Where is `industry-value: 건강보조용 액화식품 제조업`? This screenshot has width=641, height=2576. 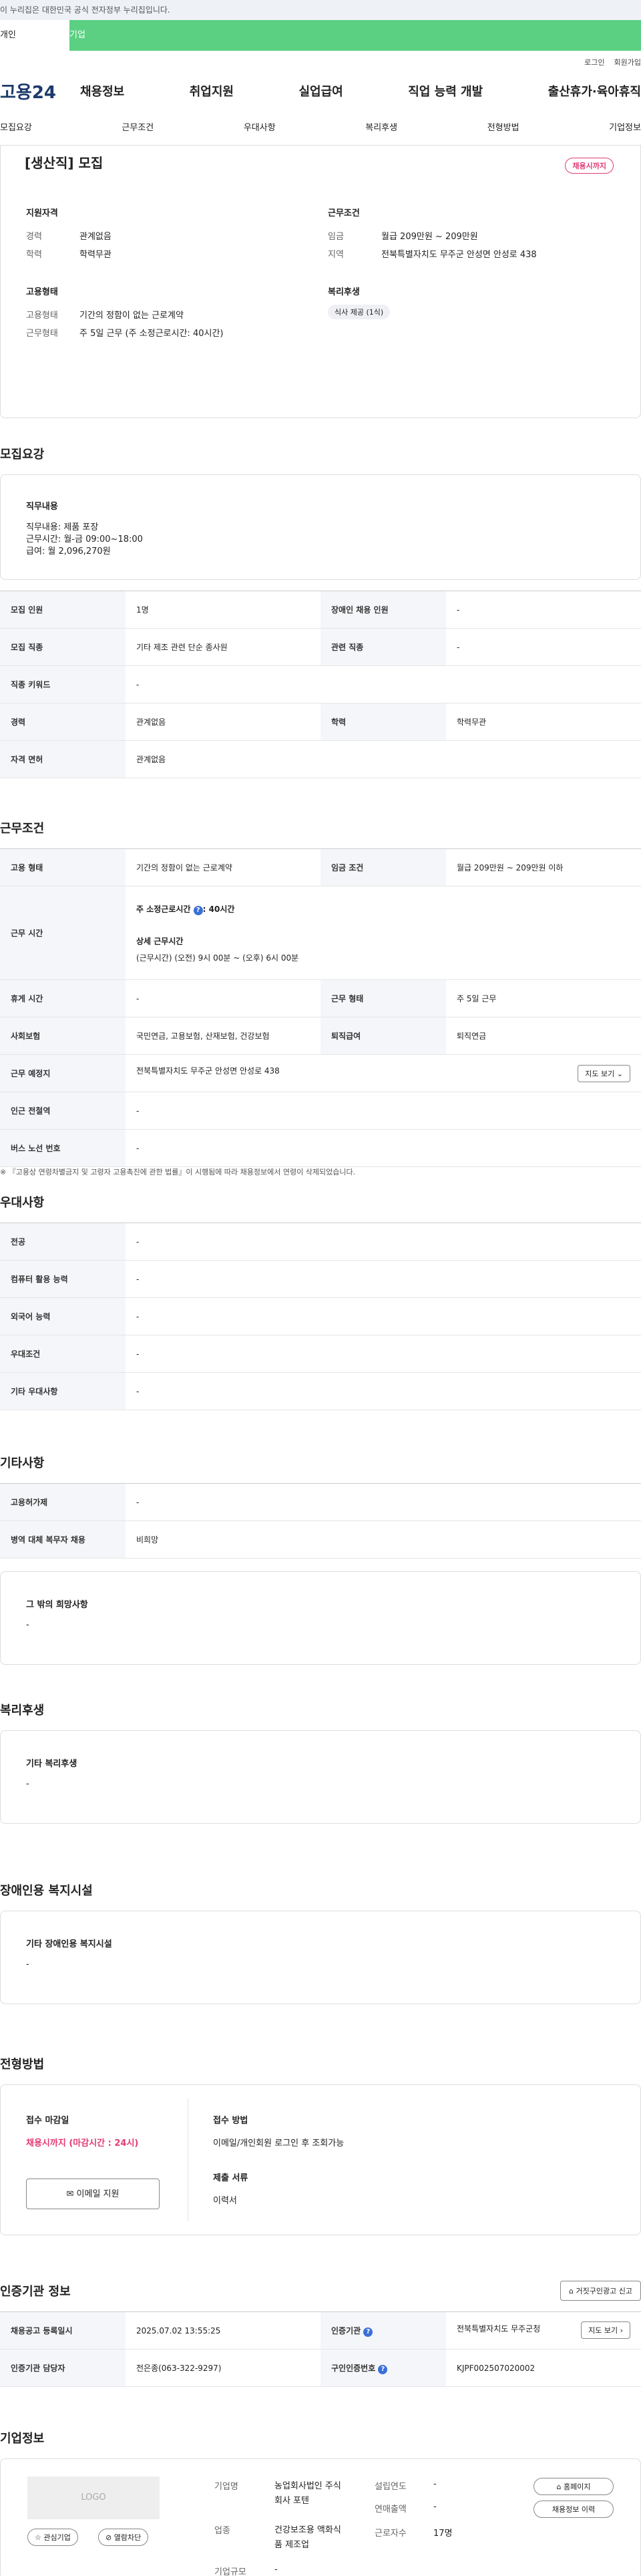
industry-value: 건강보조용 액화식품 제조업 is located at coordinates (308, 2537).